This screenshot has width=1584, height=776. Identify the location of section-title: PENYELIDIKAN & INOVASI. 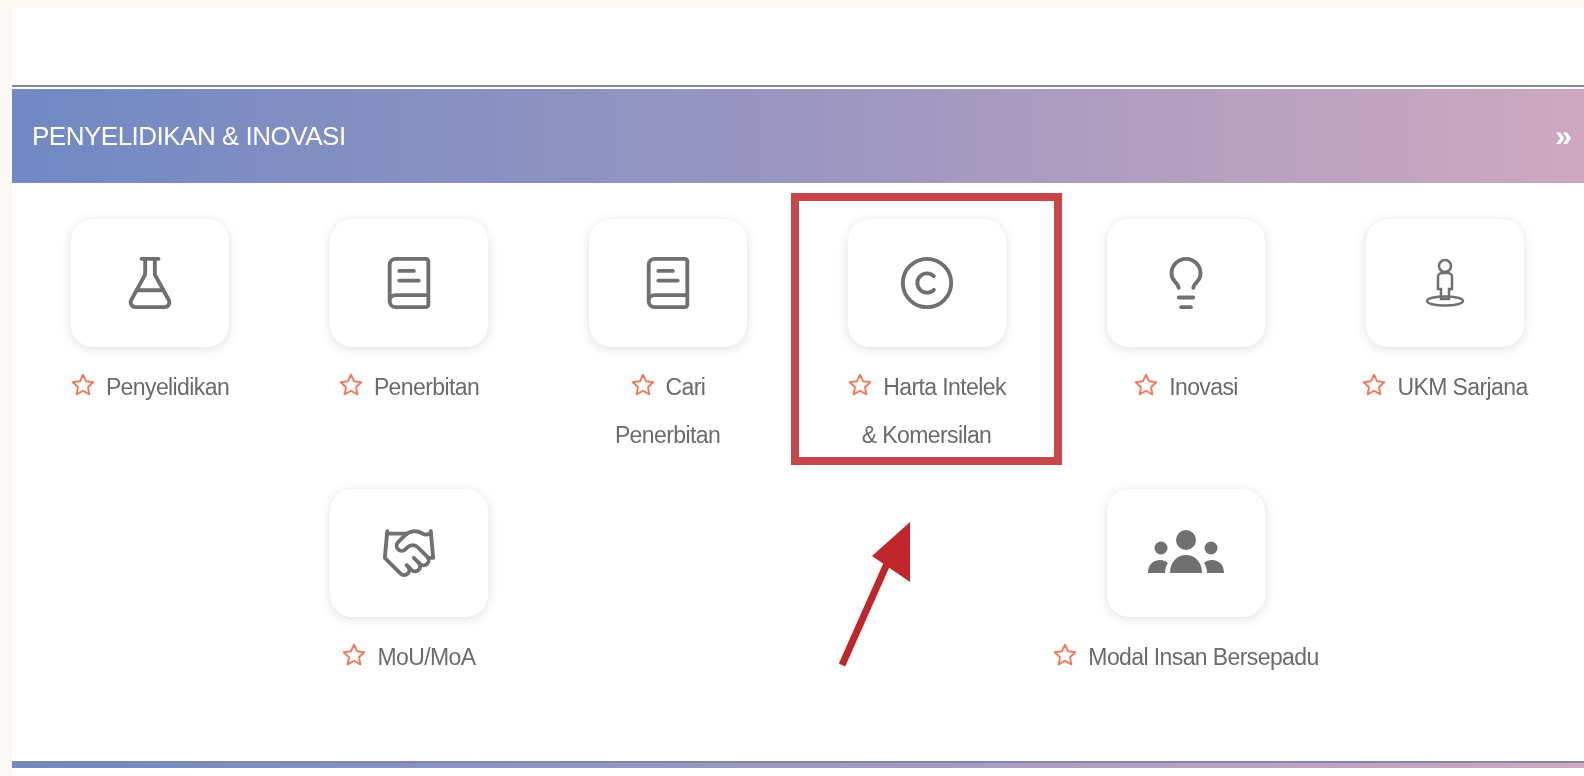
(189, 136).